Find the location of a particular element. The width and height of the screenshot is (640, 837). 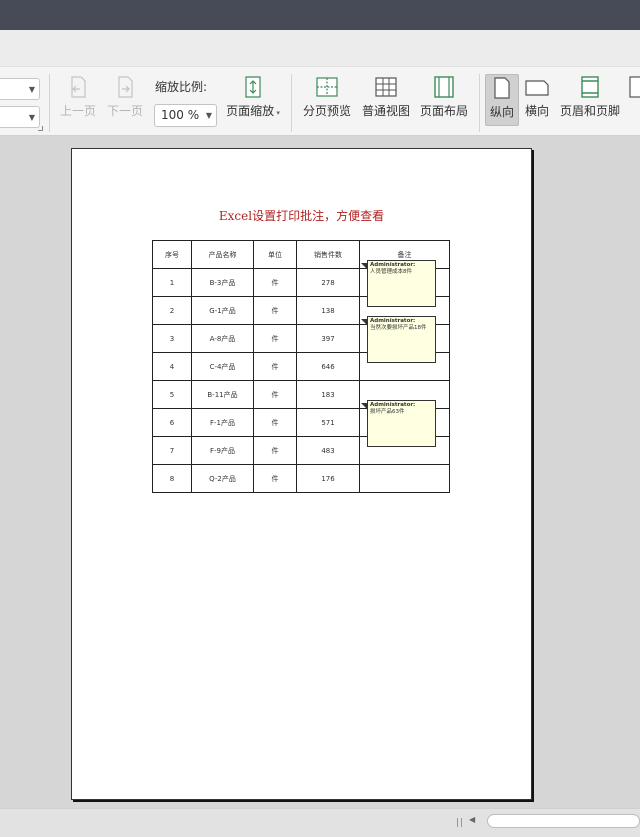

page-break-preview-label: 分页预览 is located at coordinates (326, 111).